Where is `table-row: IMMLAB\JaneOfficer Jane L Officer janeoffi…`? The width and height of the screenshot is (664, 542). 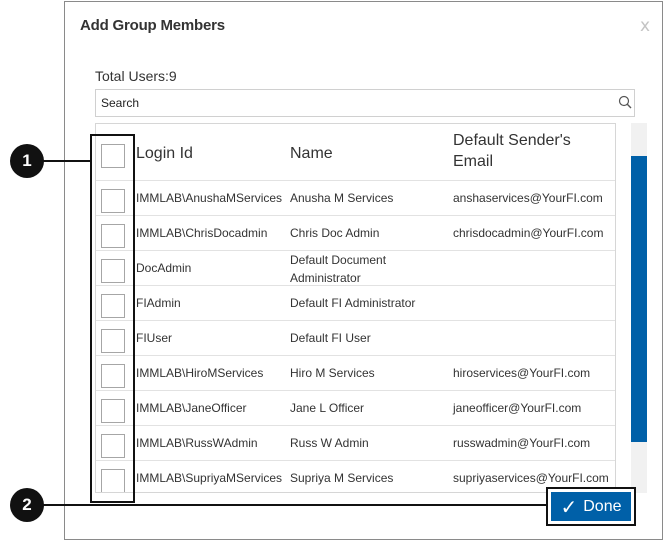 table-row: IMMLAB\JaneOfficer Jane L Officer janeoffi… is located at coordinates (355, 408).